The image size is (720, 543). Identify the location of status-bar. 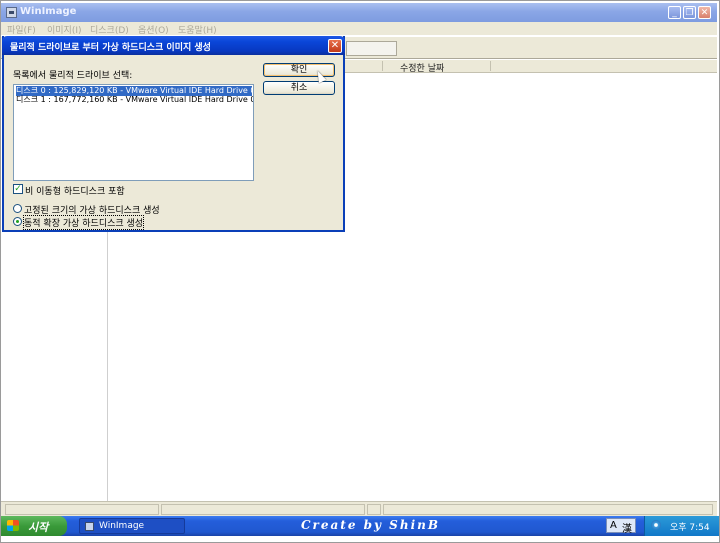
(359, 509).